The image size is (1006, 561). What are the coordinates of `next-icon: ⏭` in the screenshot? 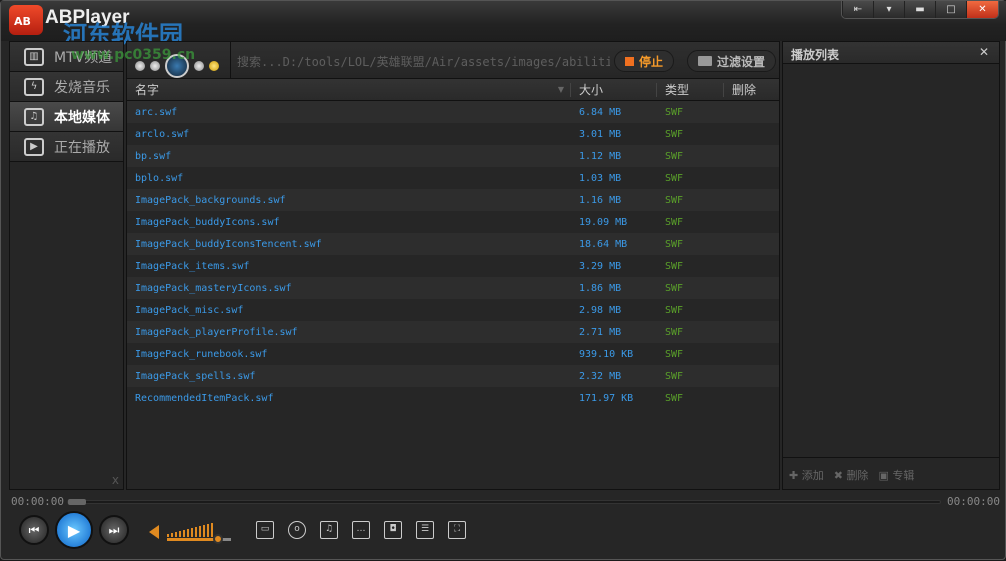 It's located at (114, 529).